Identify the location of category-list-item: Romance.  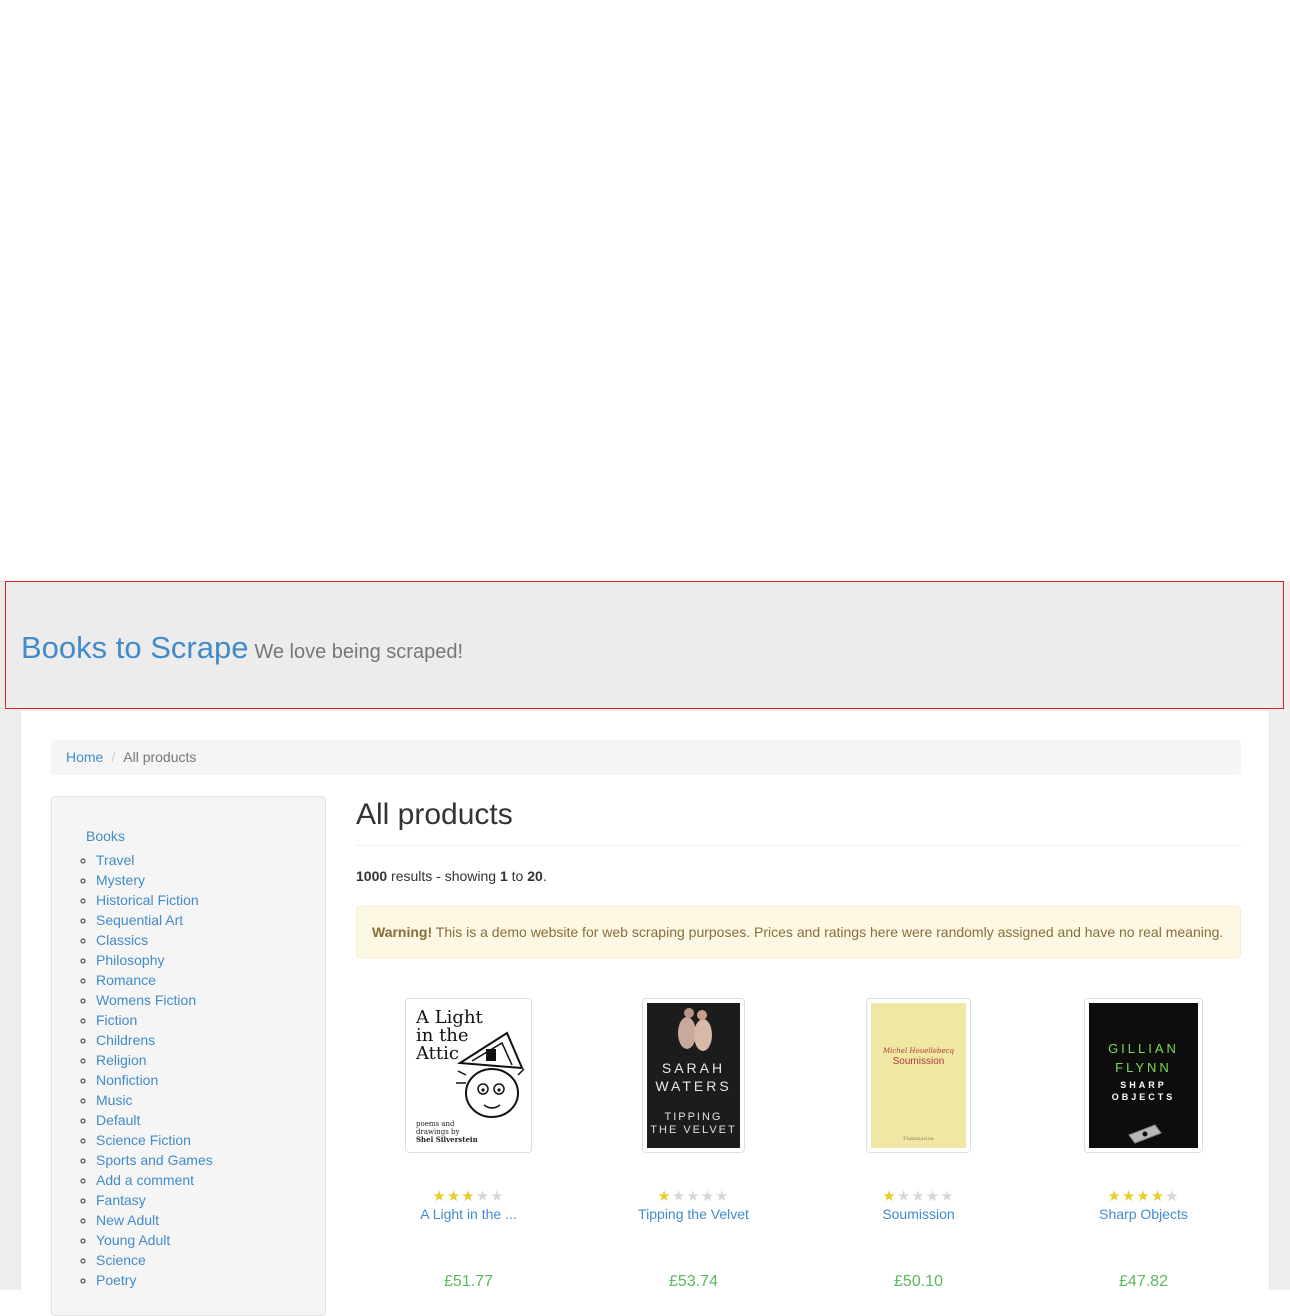
(154, 980).